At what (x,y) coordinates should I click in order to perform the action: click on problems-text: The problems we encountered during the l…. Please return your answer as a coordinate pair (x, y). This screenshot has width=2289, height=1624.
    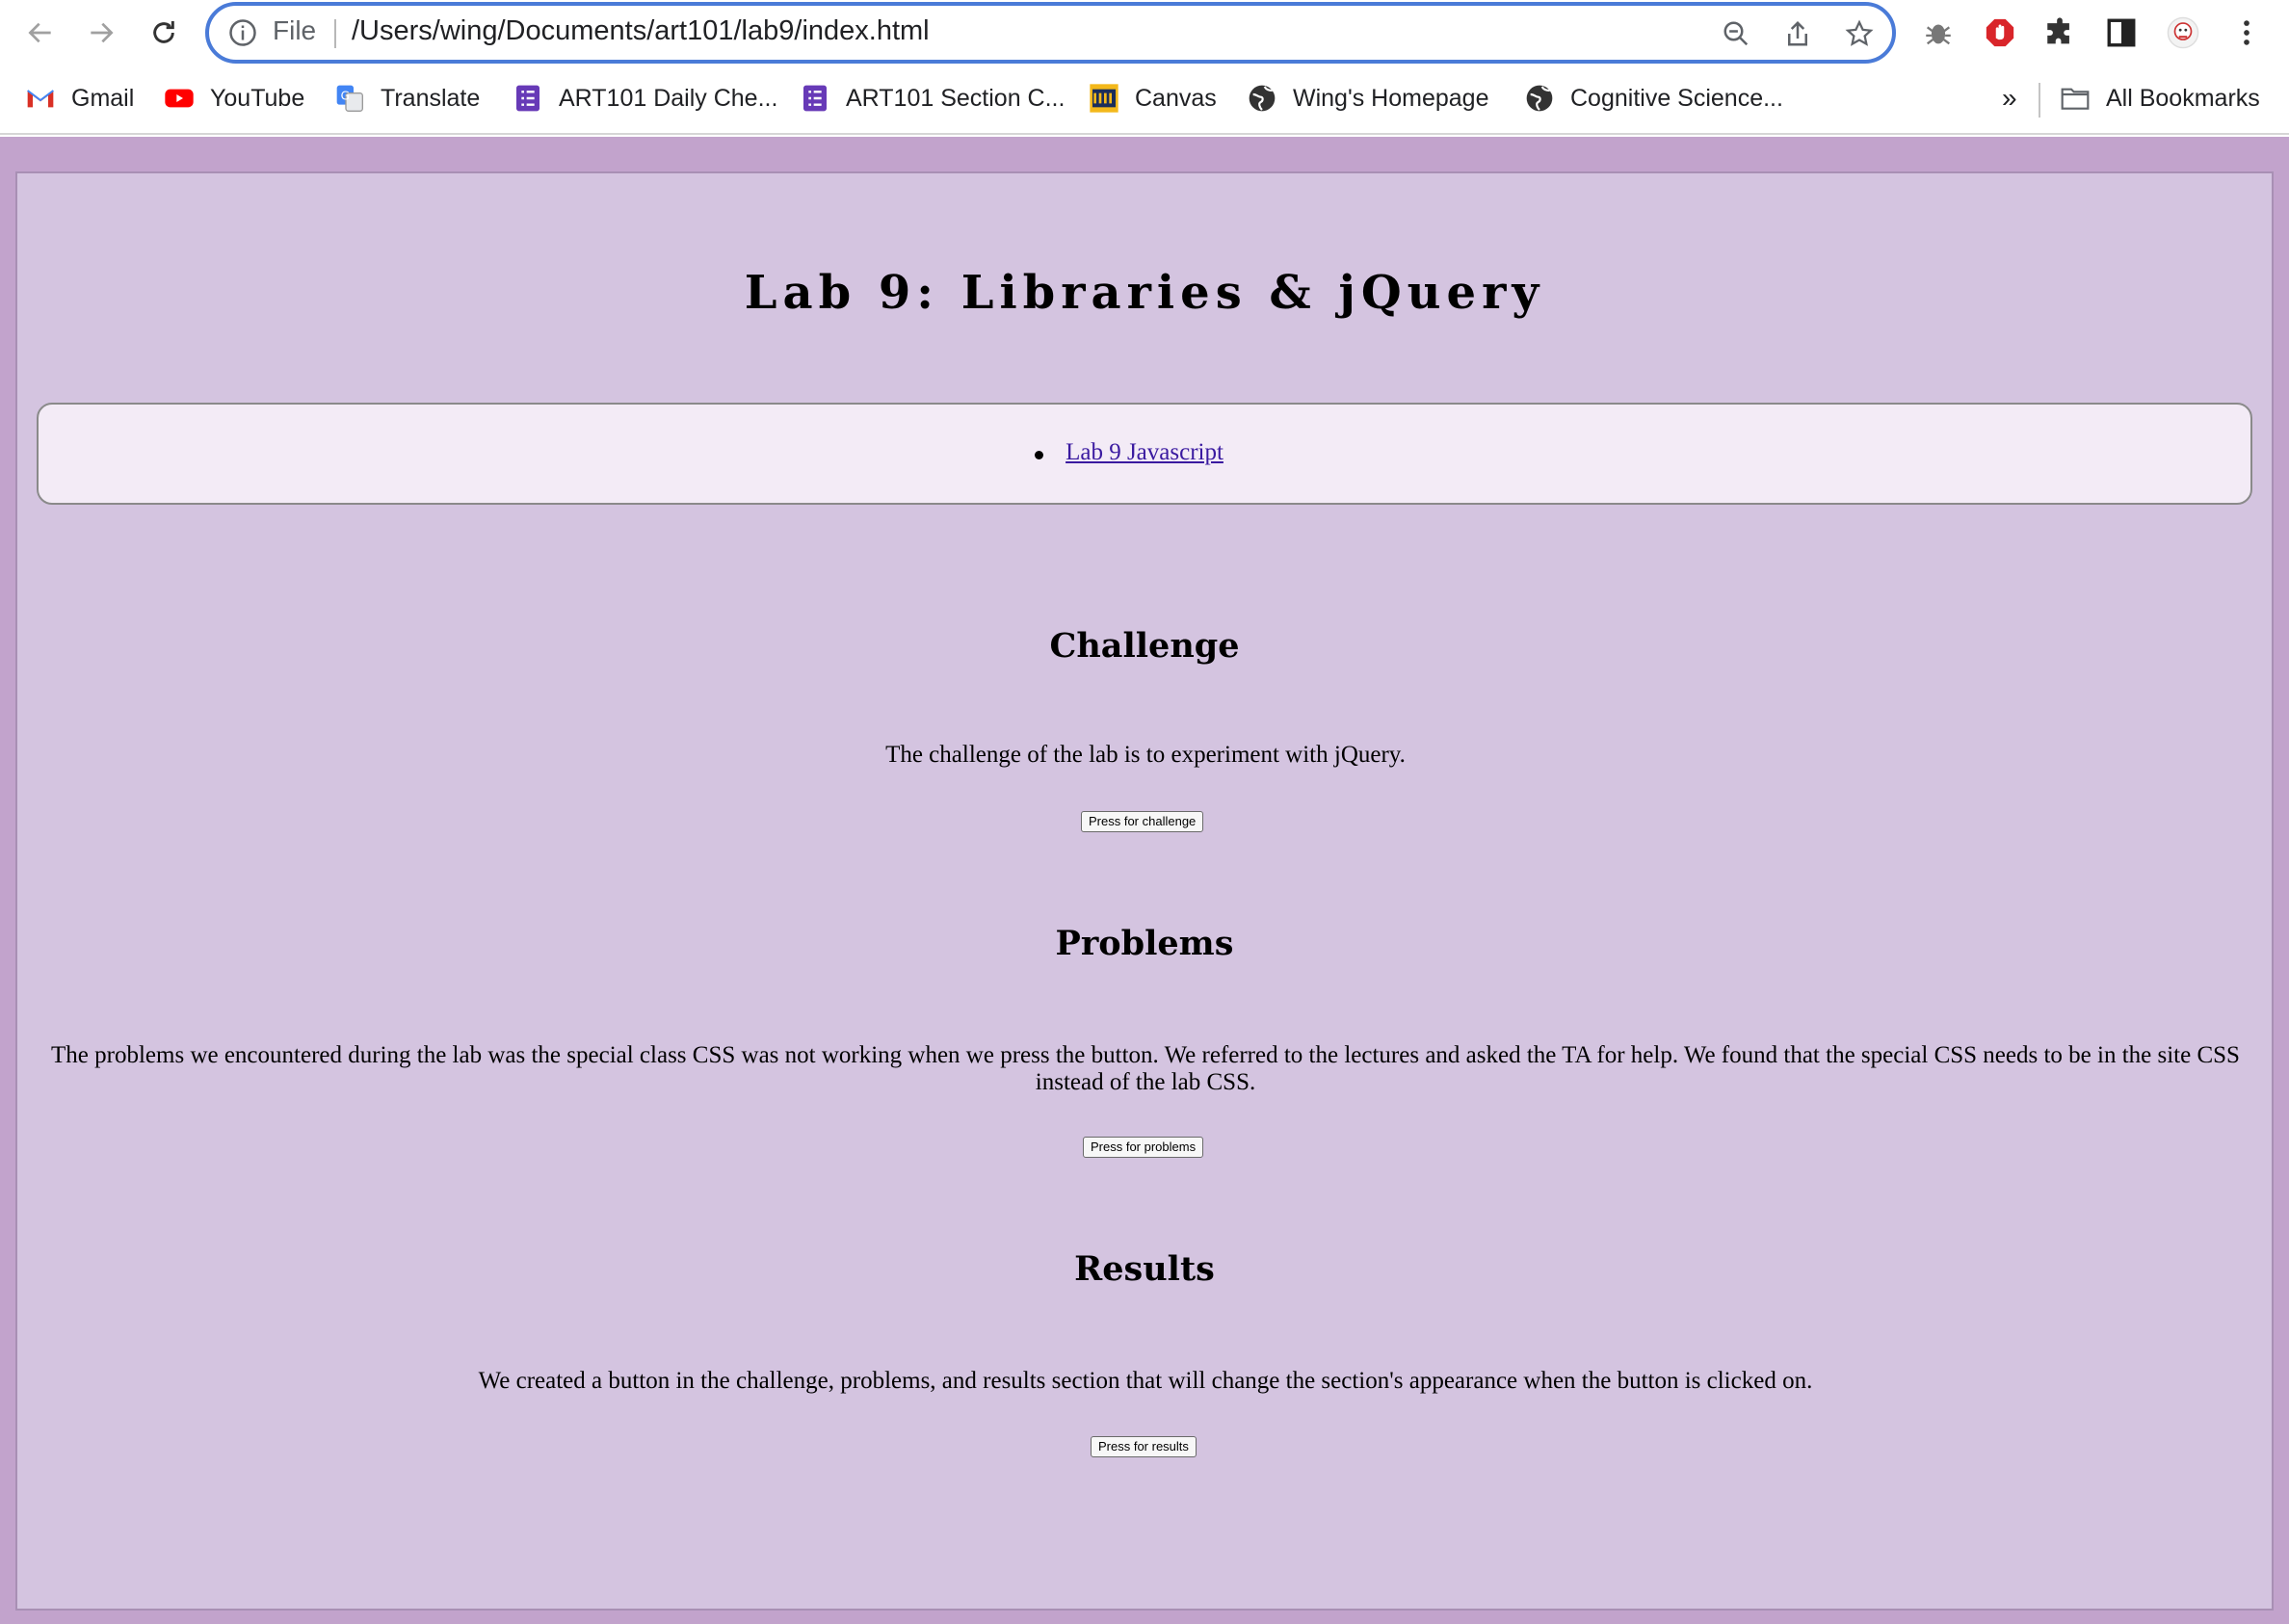
    Looking at the image, I should click on (1145, 1068).